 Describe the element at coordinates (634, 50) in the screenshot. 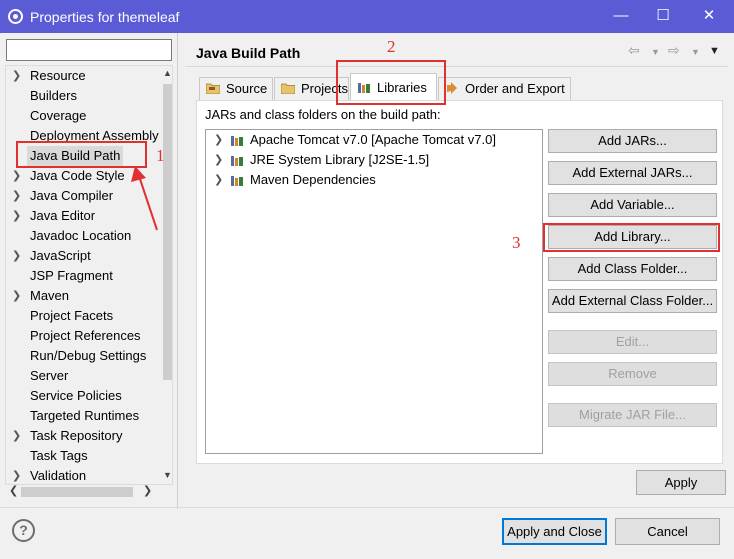

I see `back-icon: ⇦` at that location.